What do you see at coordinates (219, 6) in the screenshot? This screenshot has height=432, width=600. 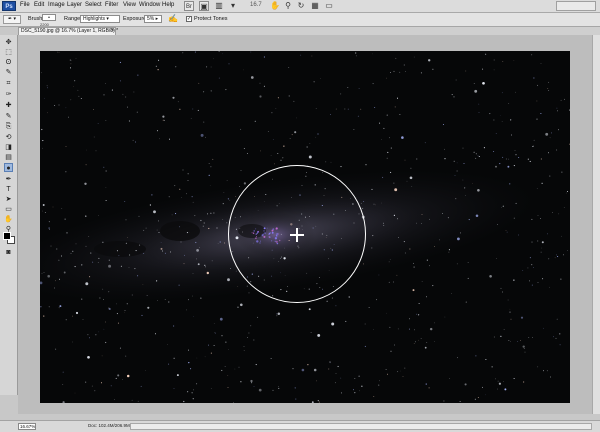 I see `hand-tool-icon: ▥` at bounding box center [219, 6].